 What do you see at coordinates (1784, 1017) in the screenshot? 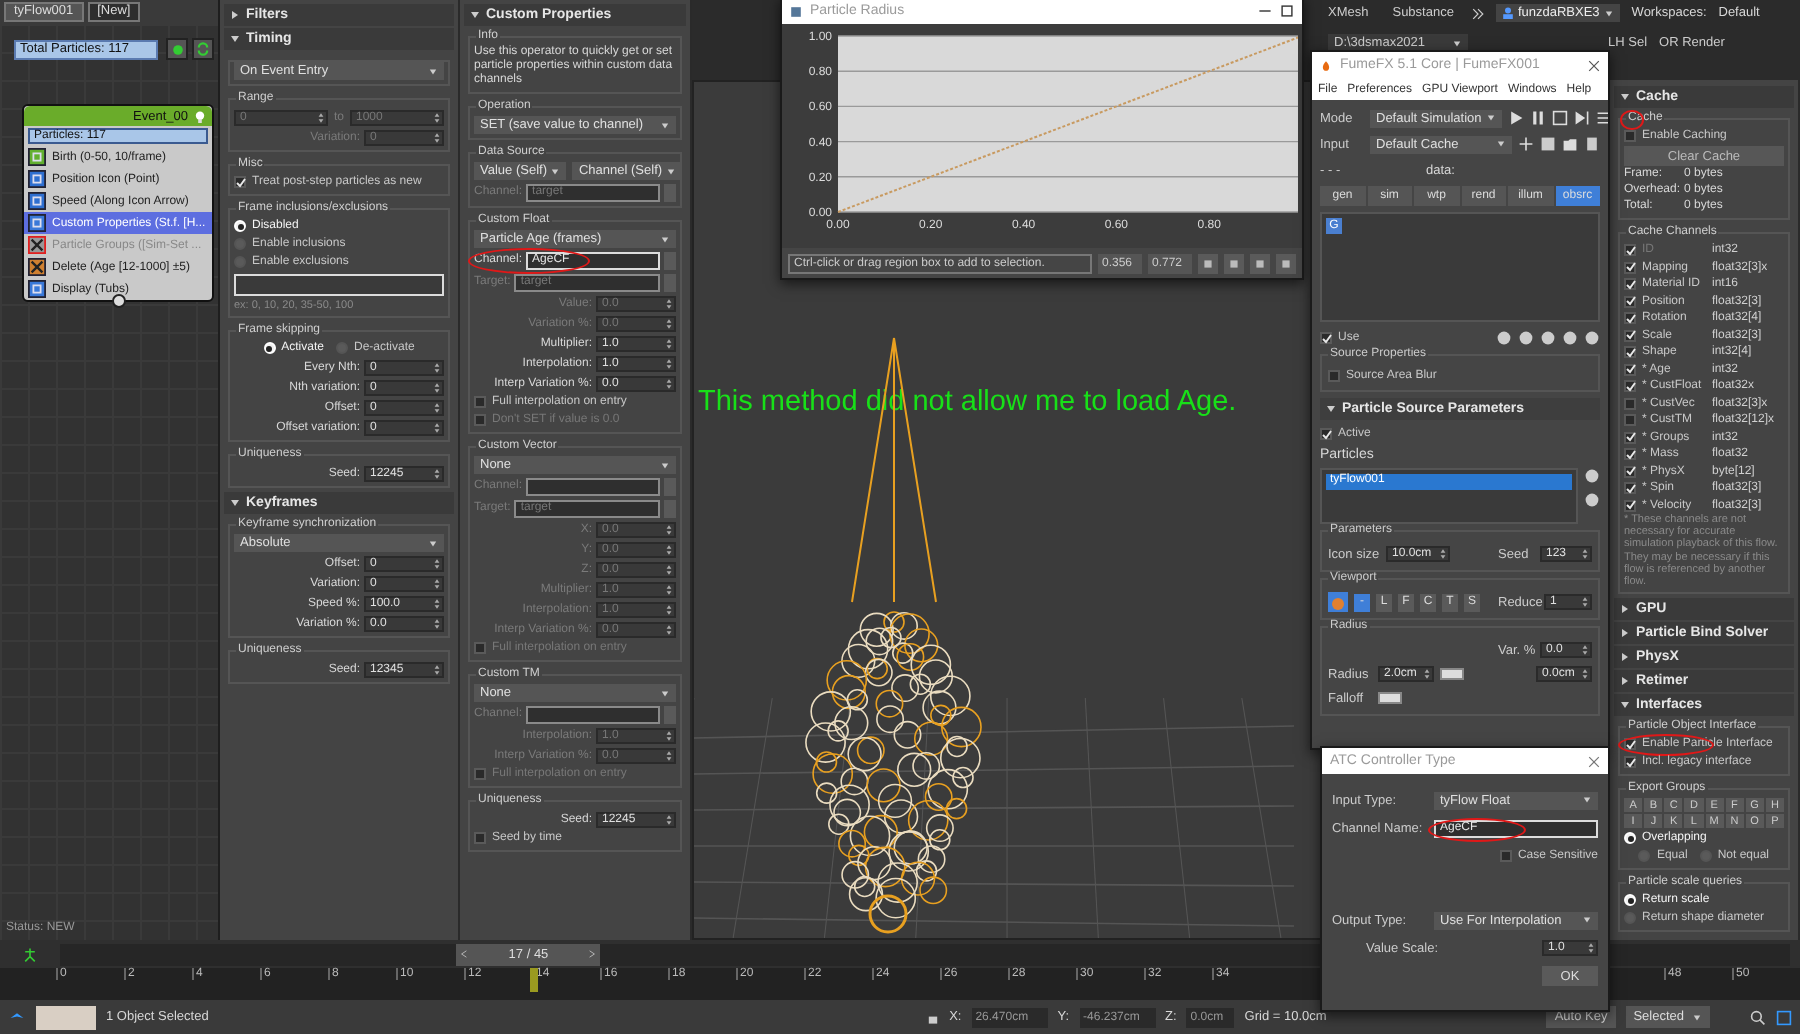
I see `zoom-icon` at bounding box center [1784, 1017].